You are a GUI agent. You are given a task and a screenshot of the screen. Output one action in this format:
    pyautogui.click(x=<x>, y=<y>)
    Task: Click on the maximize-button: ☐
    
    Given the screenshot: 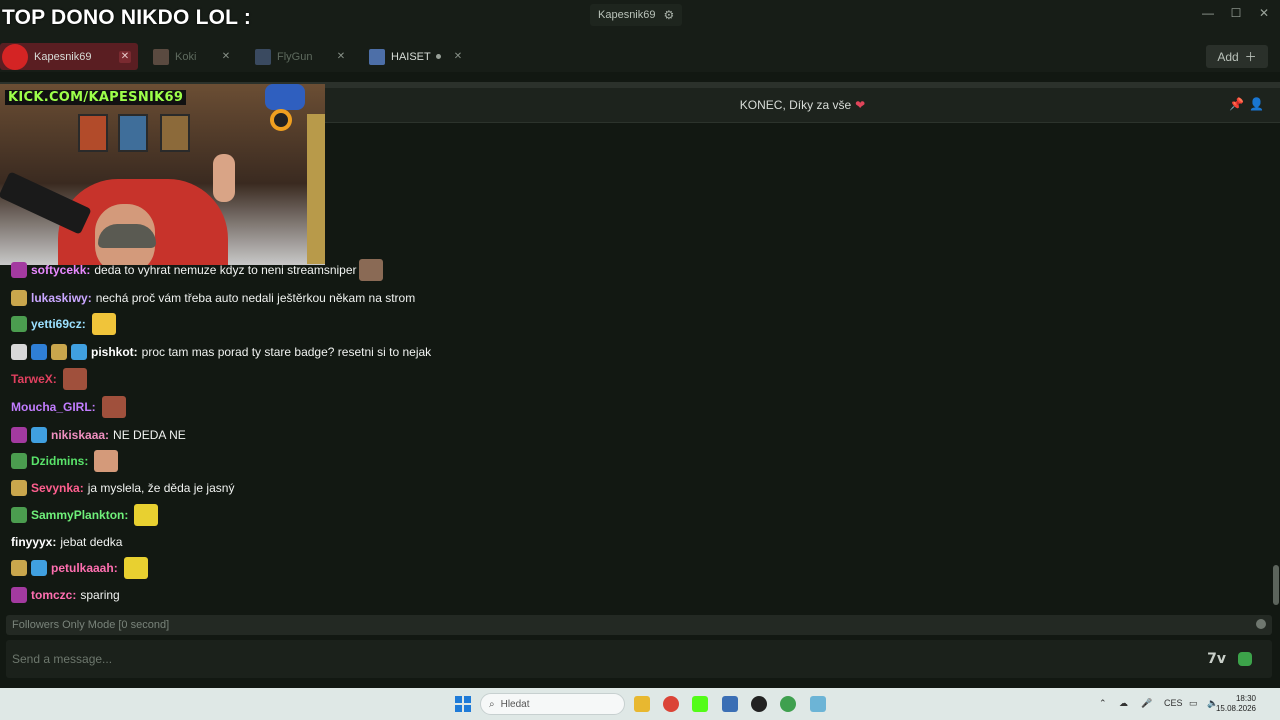 What is the action you would take?
    pyautogui.click(x=1236, y=13)
    